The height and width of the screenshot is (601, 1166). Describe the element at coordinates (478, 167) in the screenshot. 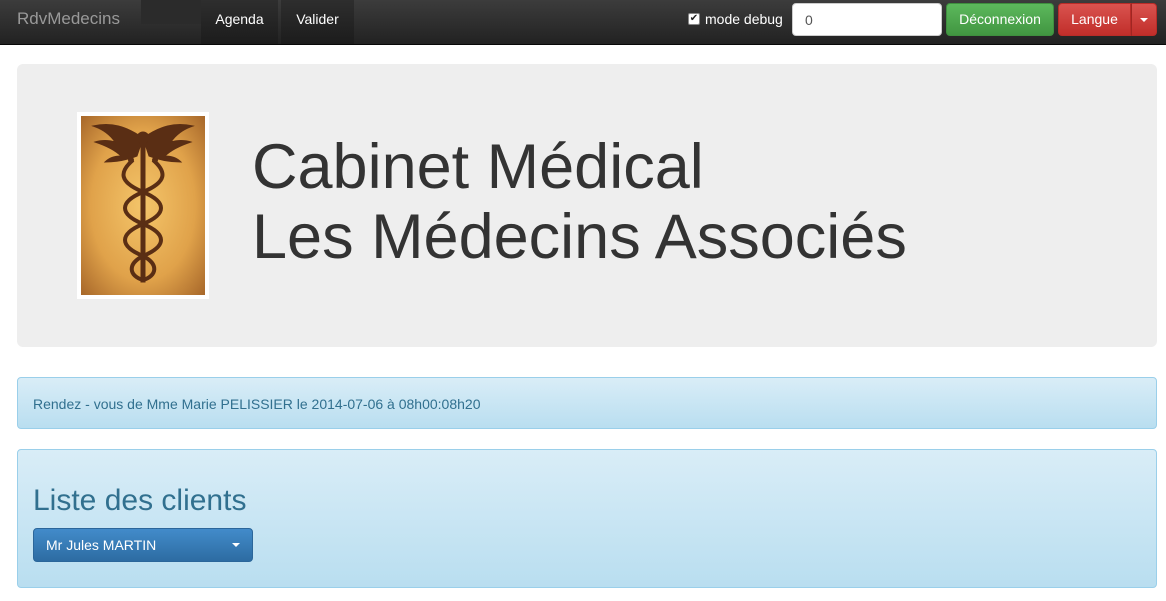

I see `title-line-cabinet: Cabinet Médical` at that location.